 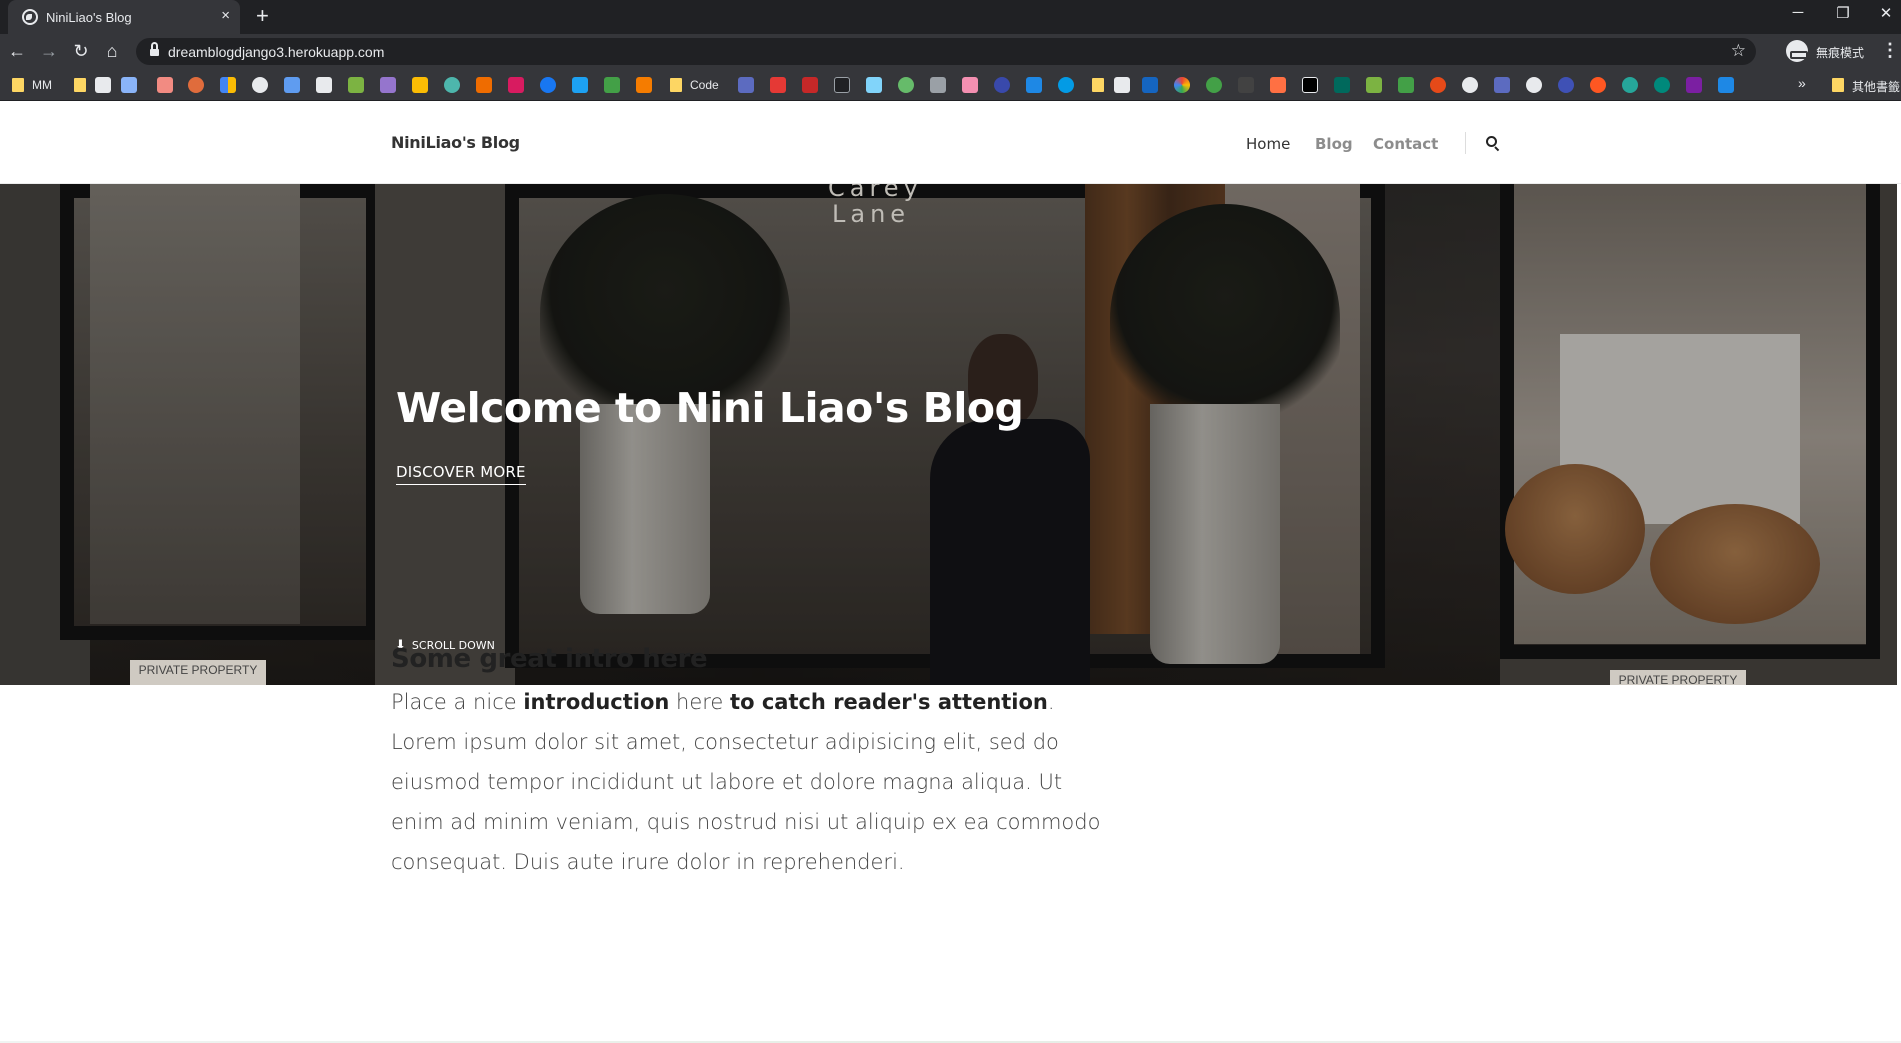 What do you see at coordinates (1840, 53) in the screenshot?
I see `incognito-label: 無痕模式` at bounding box center [1840, 53].